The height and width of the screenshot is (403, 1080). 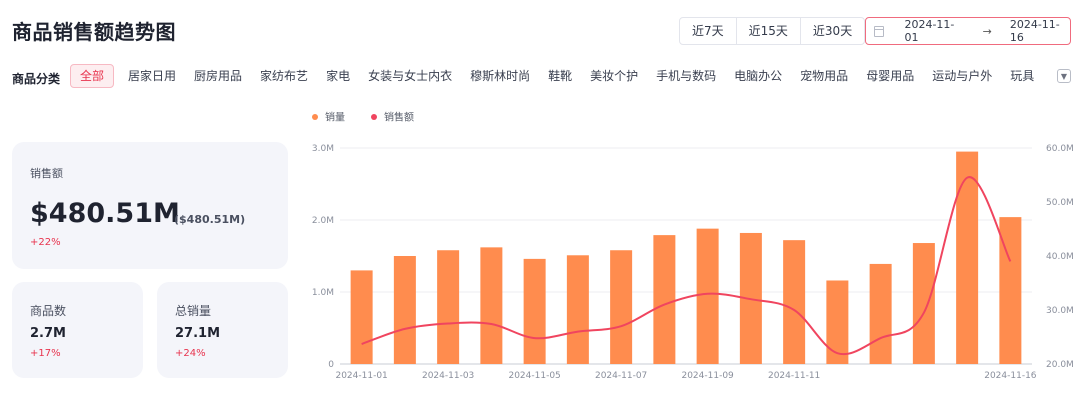 I want to click on y-left-tick-label: 1.0M, so click(x=323, y=293).